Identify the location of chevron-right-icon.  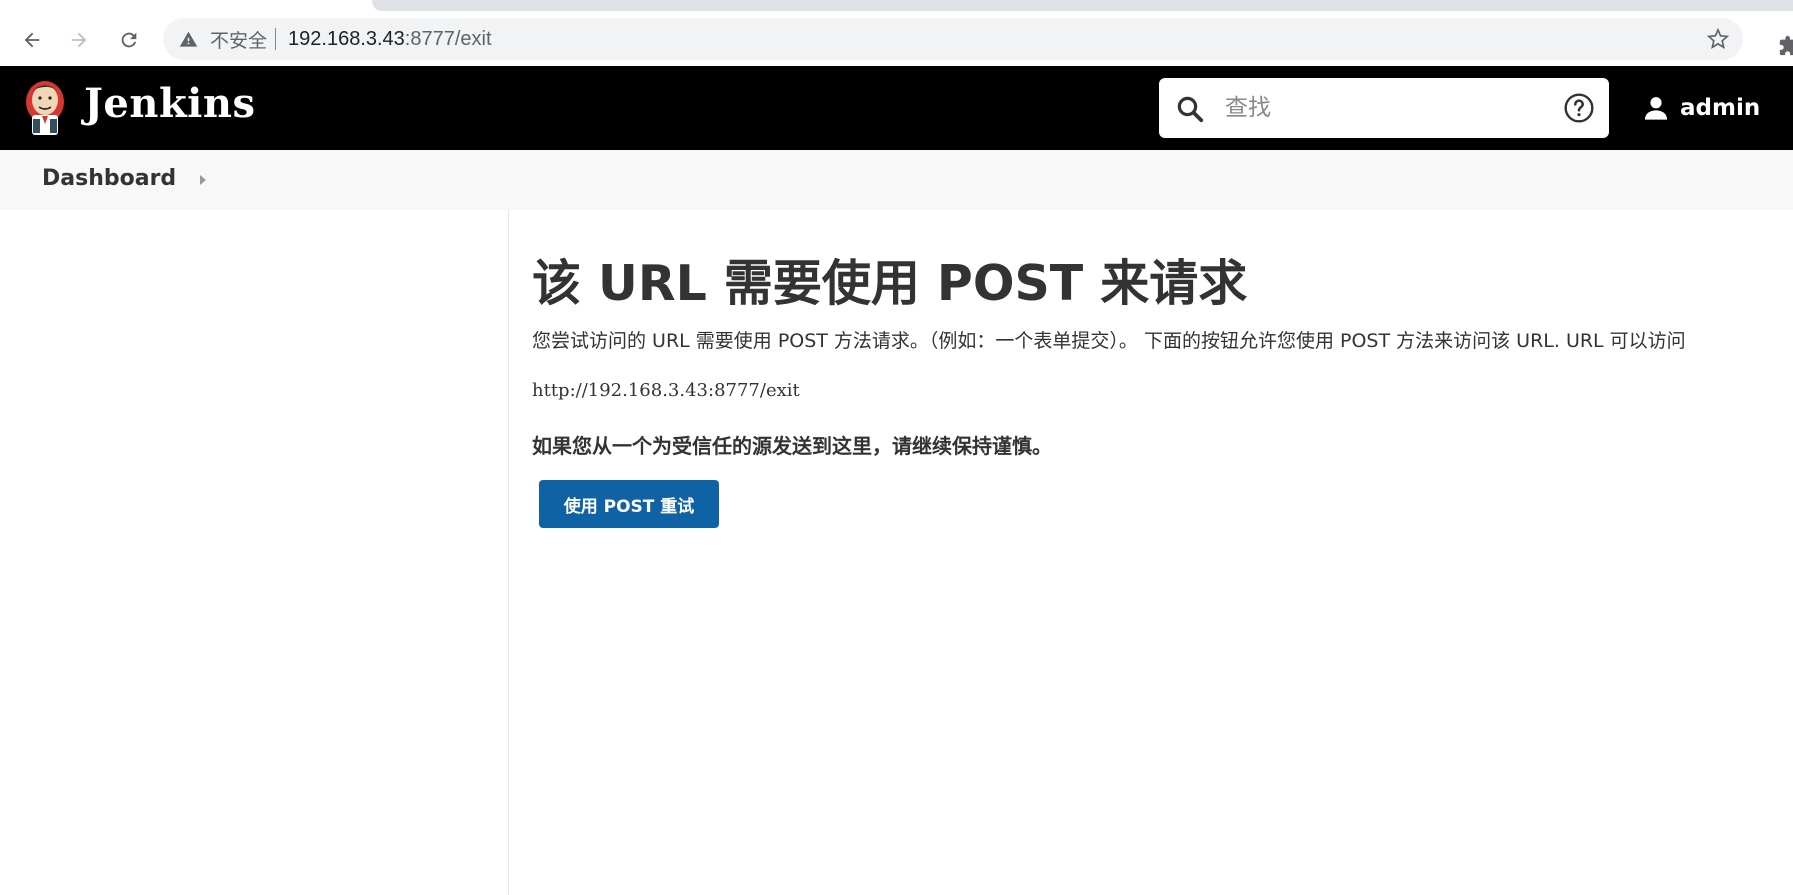
(203, 180).